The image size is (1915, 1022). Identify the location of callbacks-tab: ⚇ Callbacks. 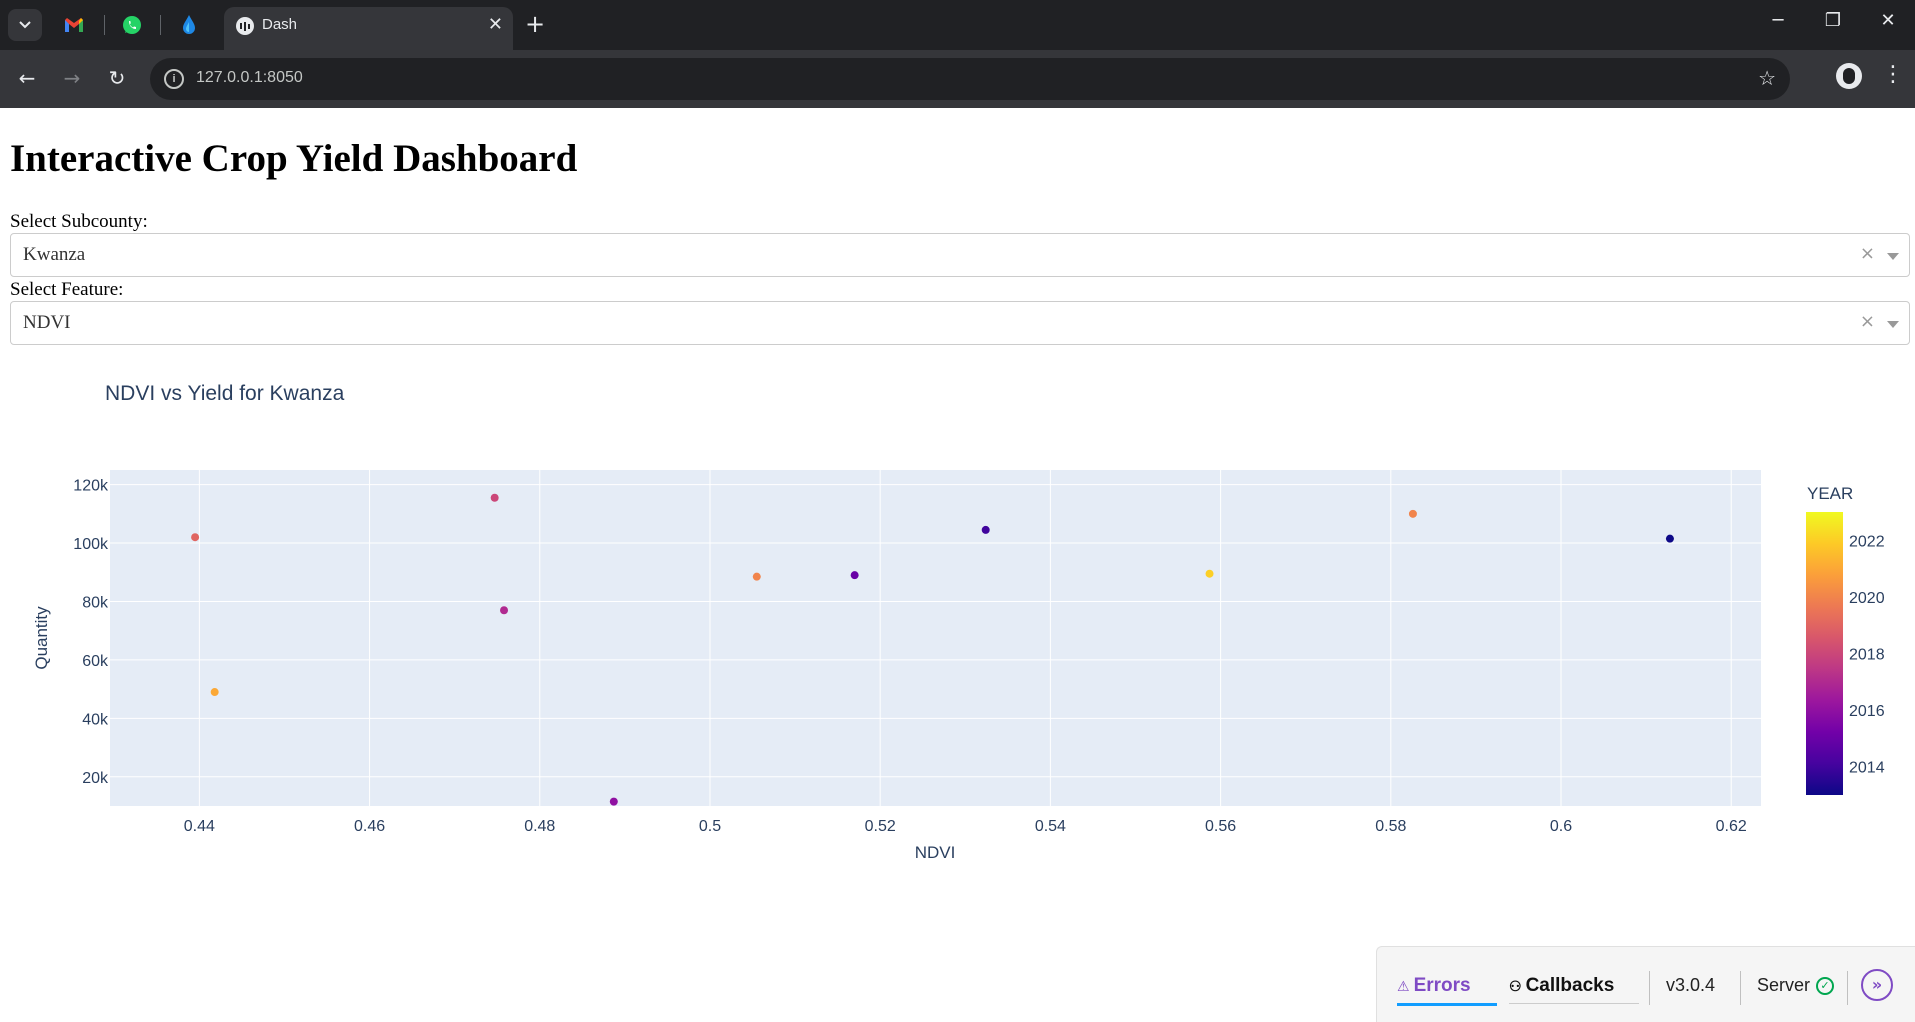
(1574, 989).